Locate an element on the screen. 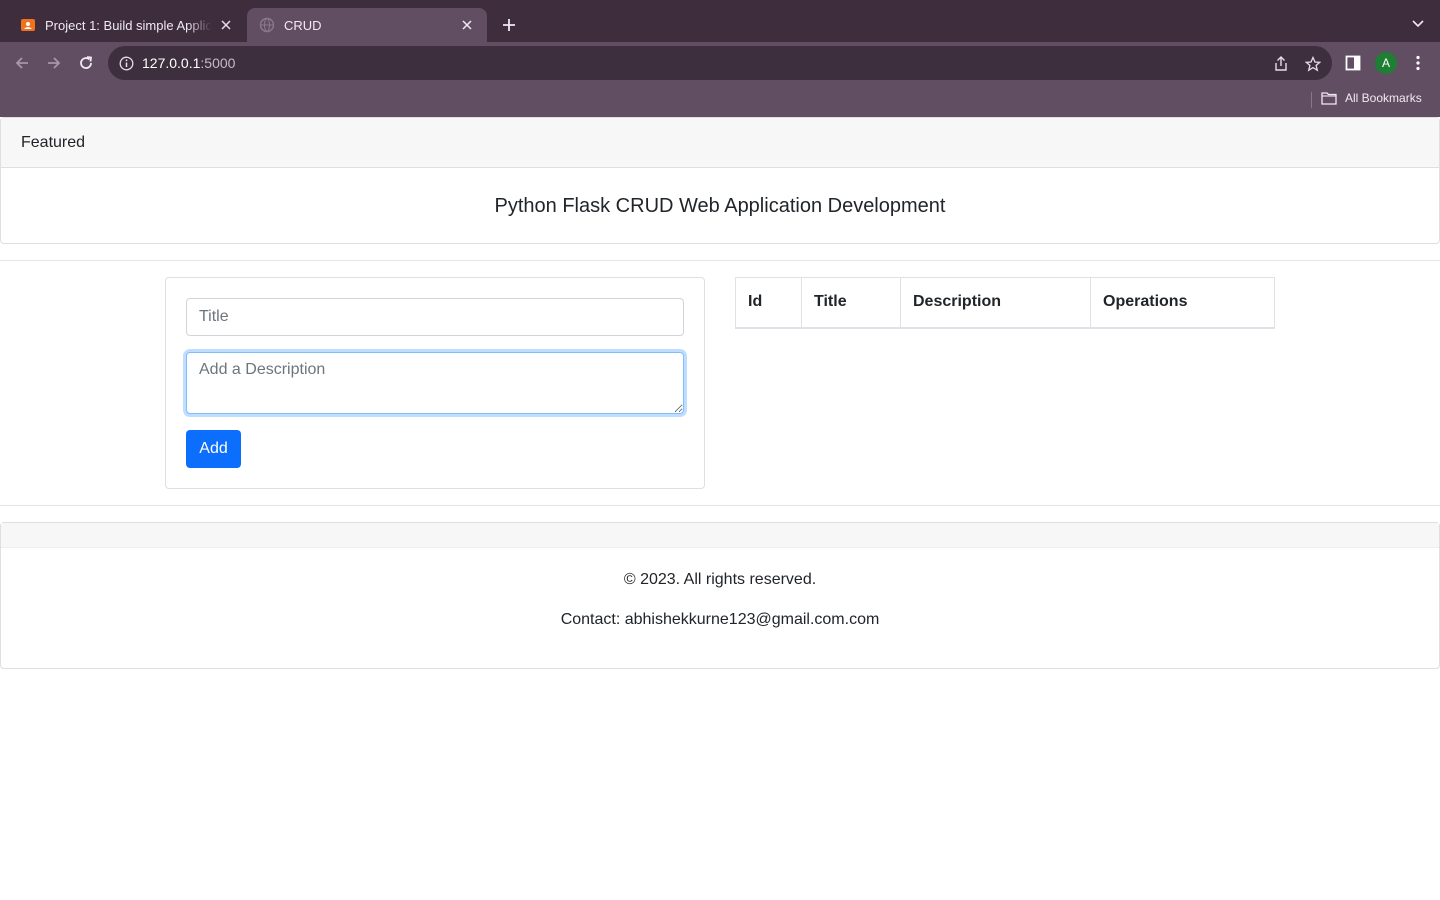 The width and height of the screenshot is (1440, 900). column-header-operations: Operations is located at coordinates (1182, 303).